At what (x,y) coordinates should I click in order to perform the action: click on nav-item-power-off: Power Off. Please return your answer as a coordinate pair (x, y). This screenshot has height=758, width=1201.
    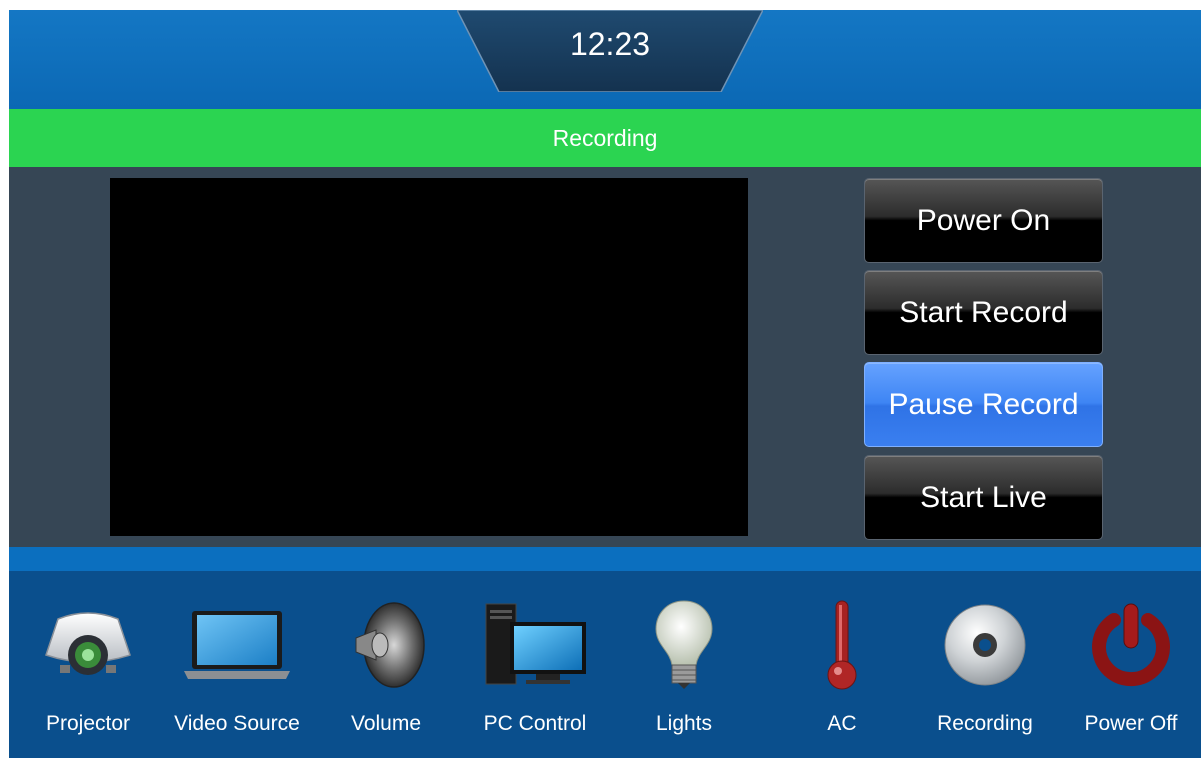
    Looking at the image, I should click on (1129, 664).